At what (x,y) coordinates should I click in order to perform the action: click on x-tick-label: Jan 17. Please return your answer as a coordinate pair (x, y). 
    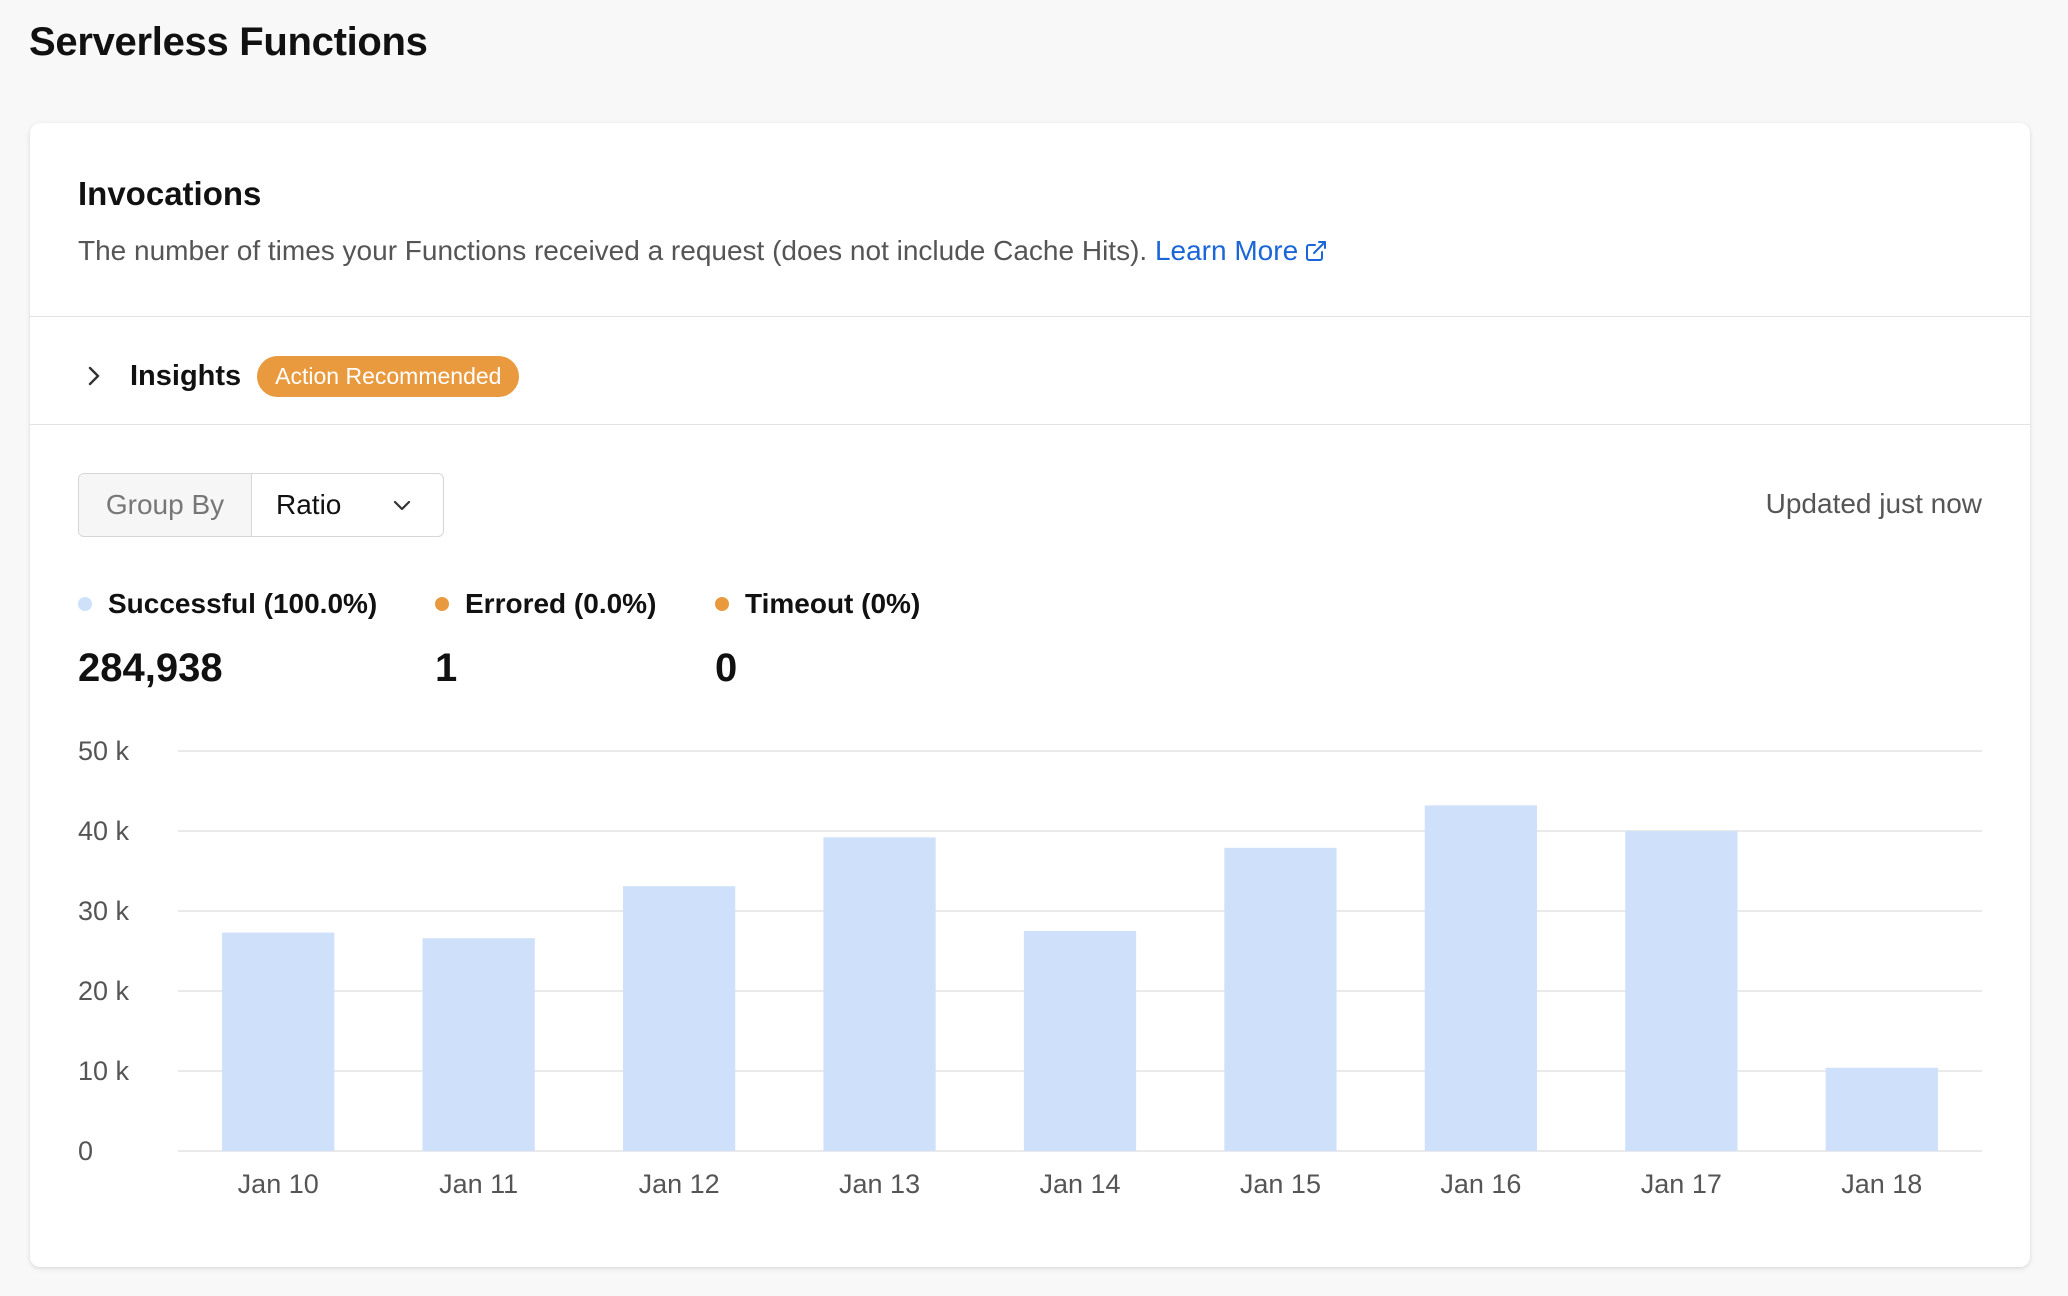
    Looking at the image, I should click on (1681, 1184).